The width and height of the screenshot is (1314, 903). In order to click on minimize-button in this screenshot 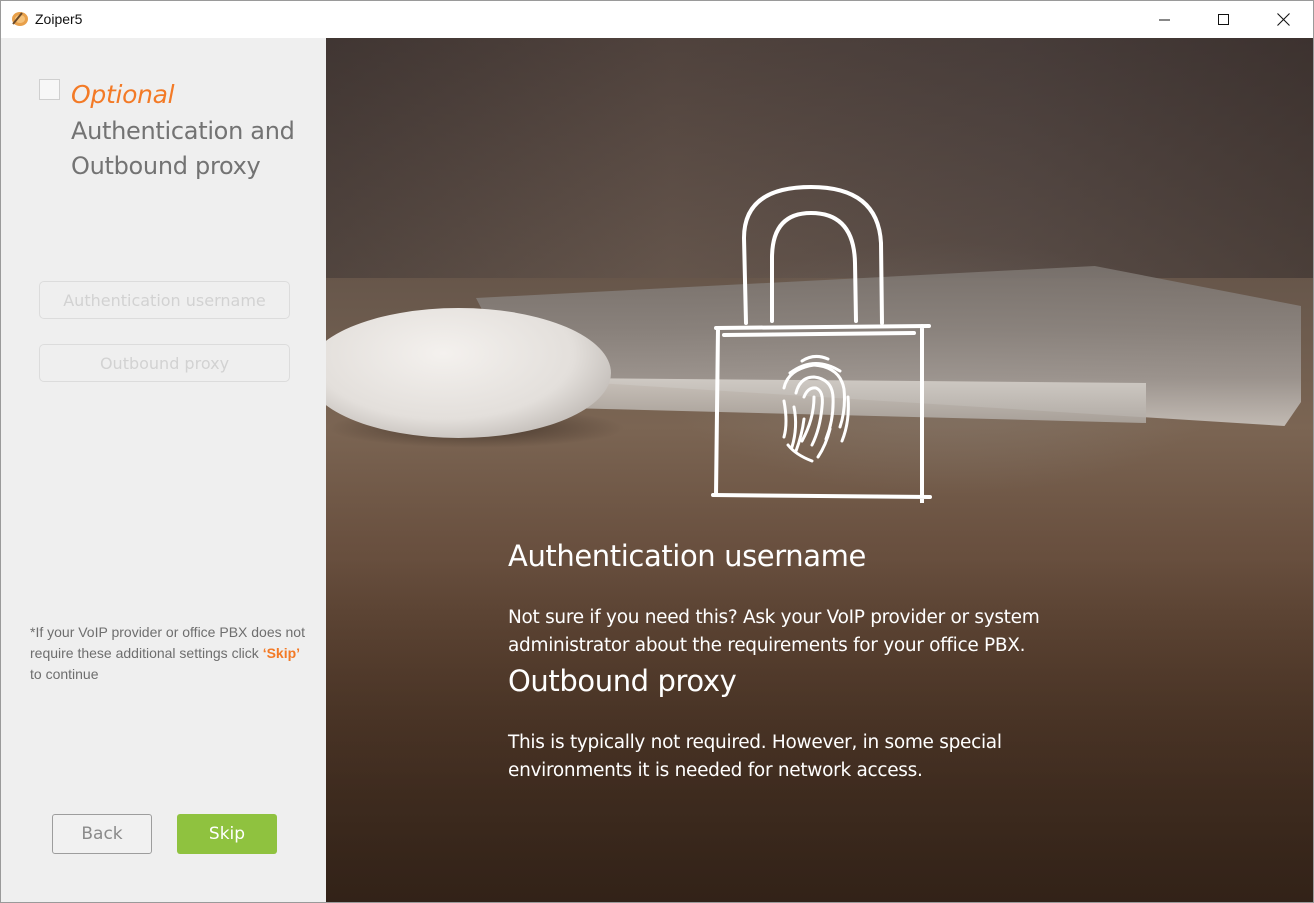, I will do `click(1165, 19)`.